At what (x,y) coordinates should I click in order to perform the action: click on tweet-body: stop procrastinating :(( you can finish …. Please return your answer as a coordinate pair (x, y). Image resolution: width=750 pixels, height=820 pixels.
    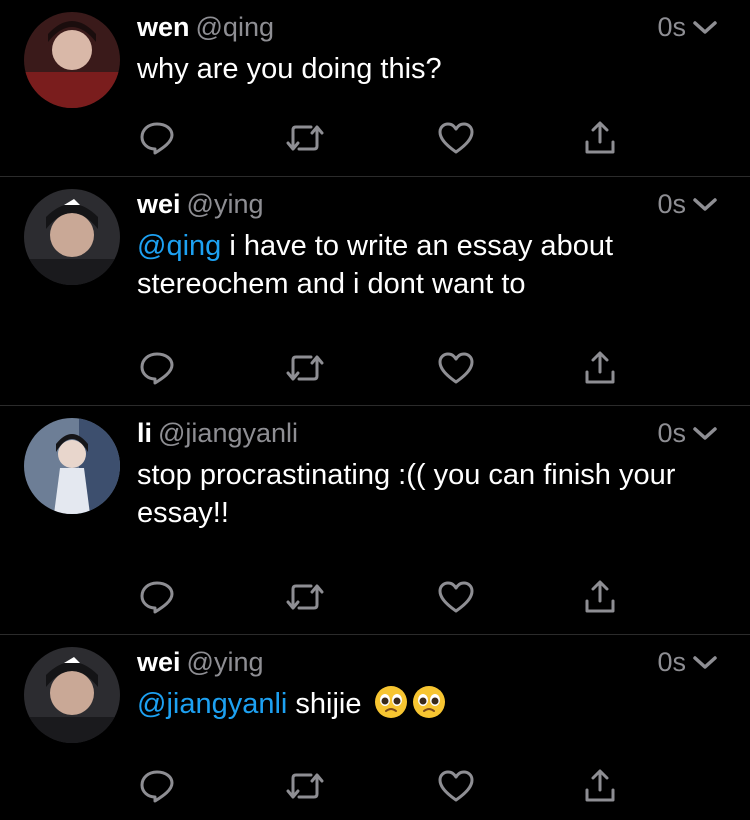
    Looking at the image, I should click on (406, 494).